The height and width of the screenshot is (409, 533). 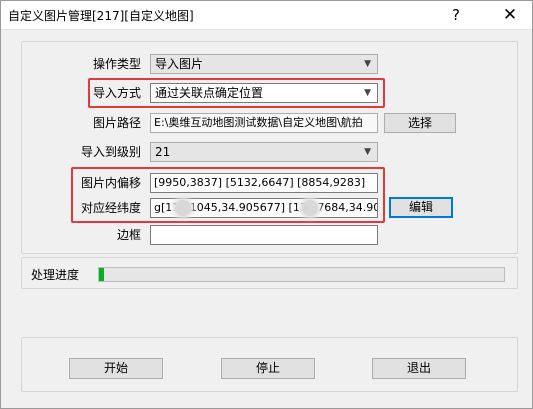 I want to click on start-button: 开始, so click(x=116, y=368).